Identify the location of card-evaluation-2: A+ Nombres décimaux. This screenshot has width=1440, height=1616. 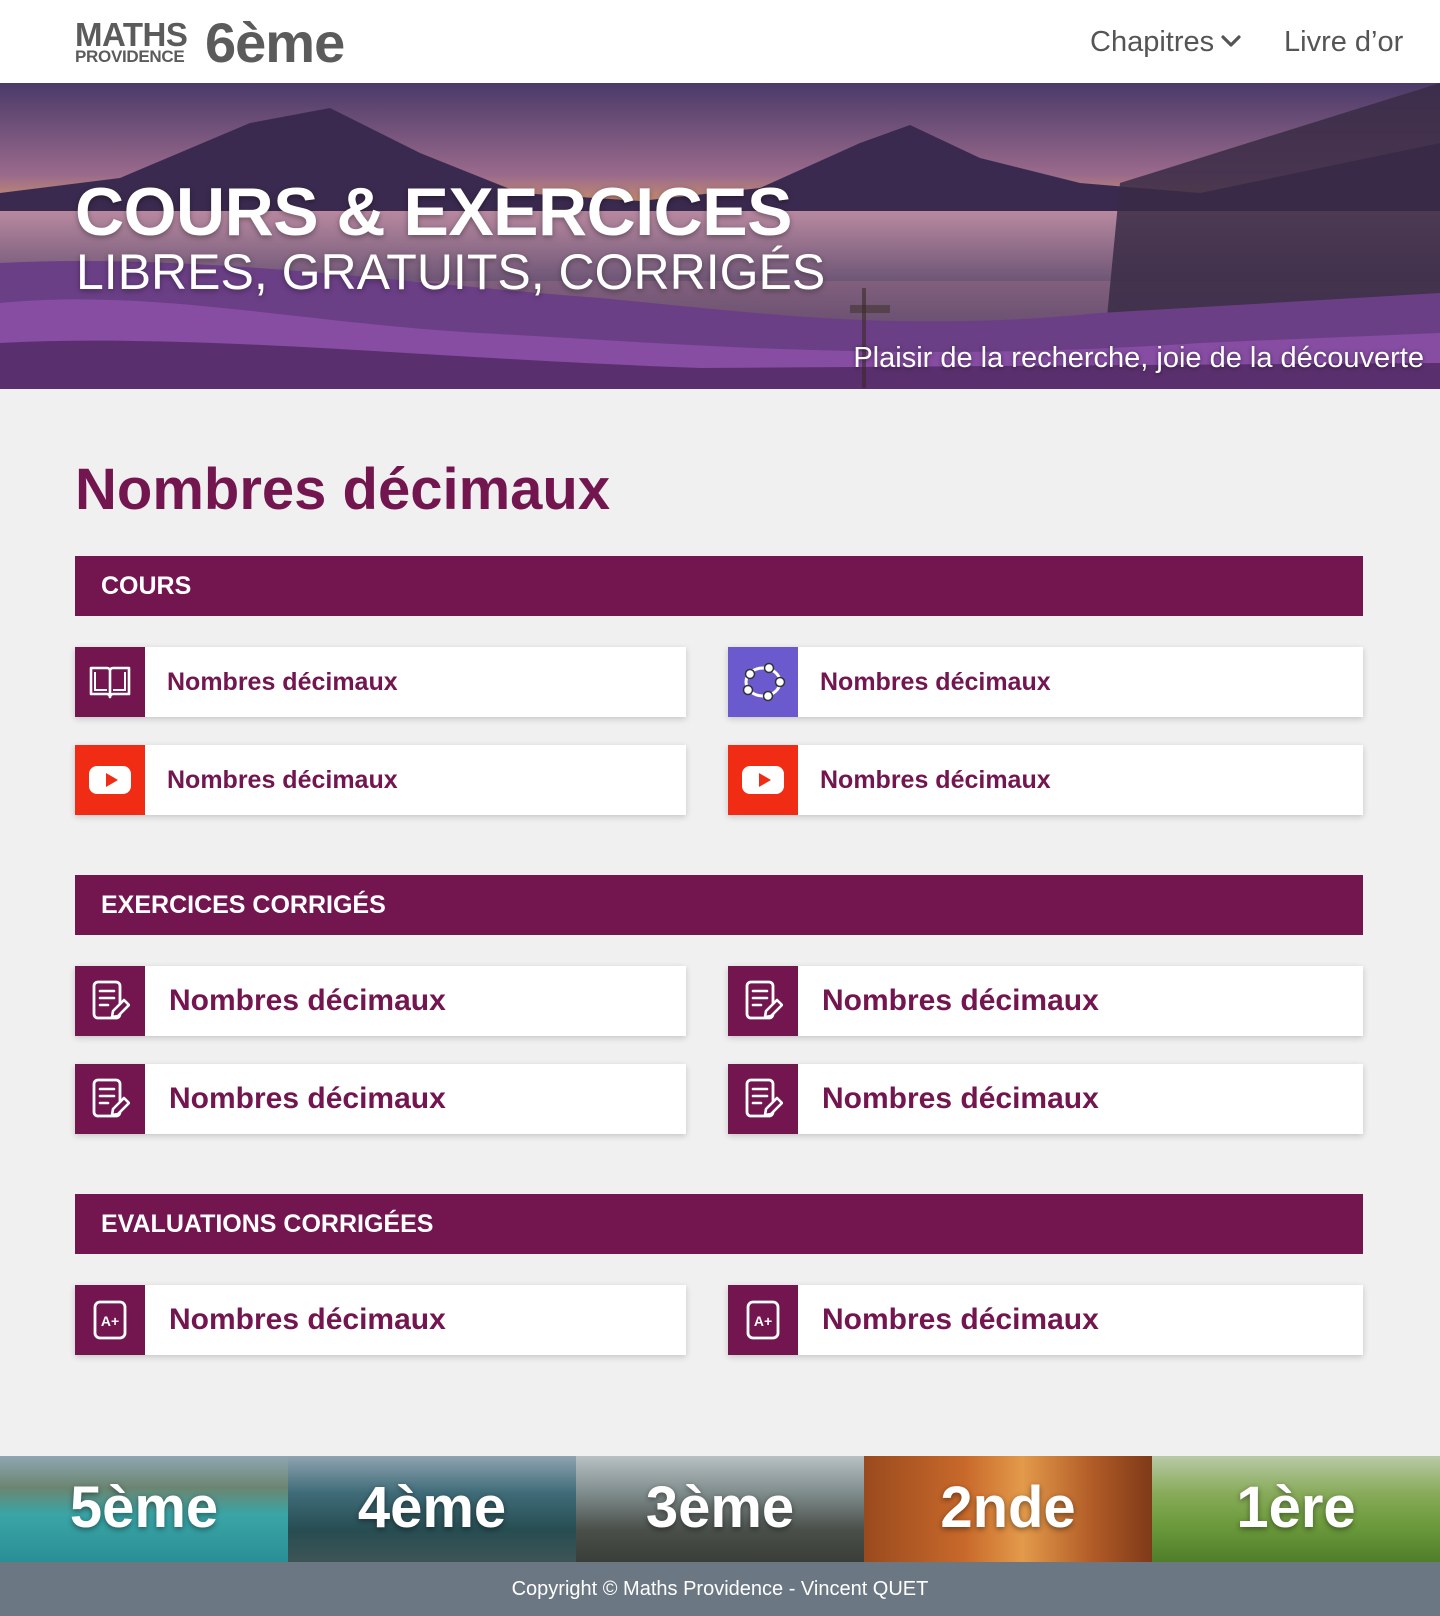
(1045, 1320).